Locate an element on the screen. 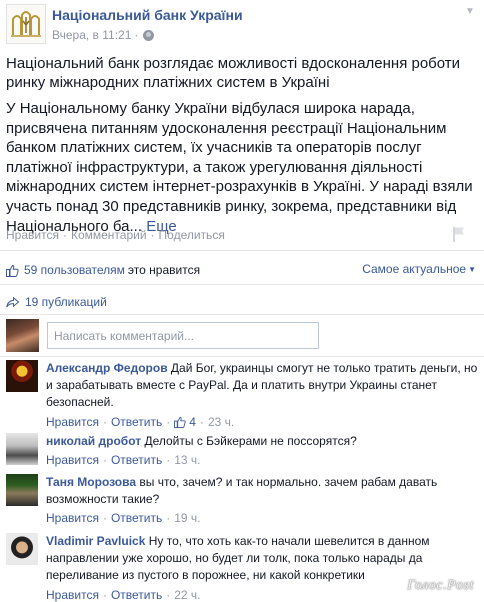  shares-summary: 19 публикаций is located at coordinates (56, 302).